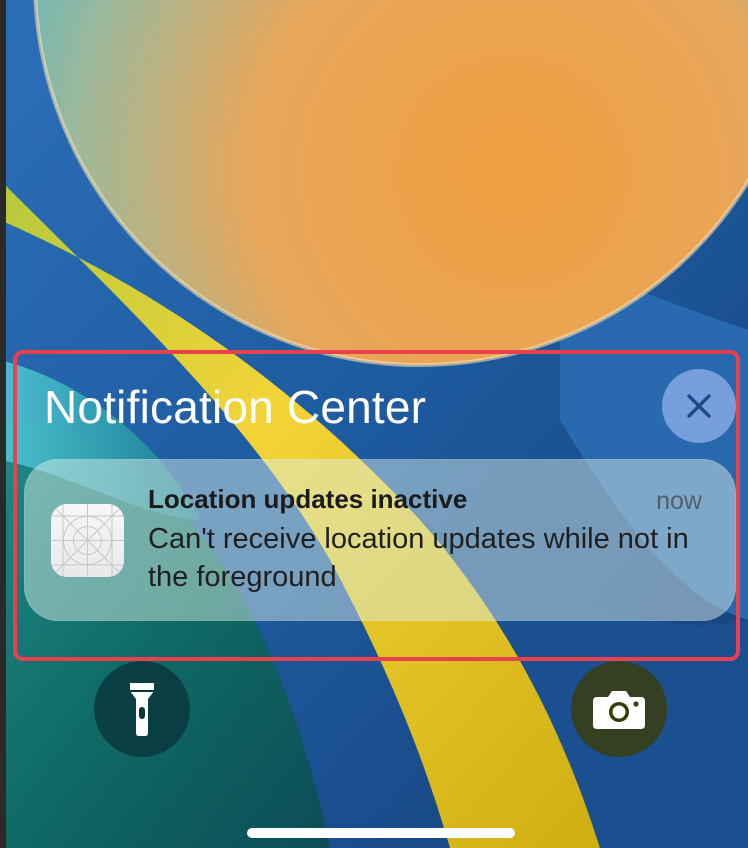  I want to click on camera-button, so click(619, 709).